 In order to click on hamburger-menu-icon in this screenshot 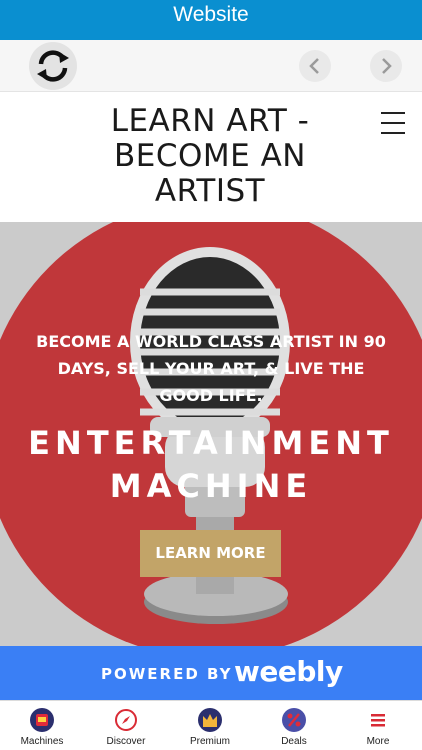, I will do `click(393, 123)`.